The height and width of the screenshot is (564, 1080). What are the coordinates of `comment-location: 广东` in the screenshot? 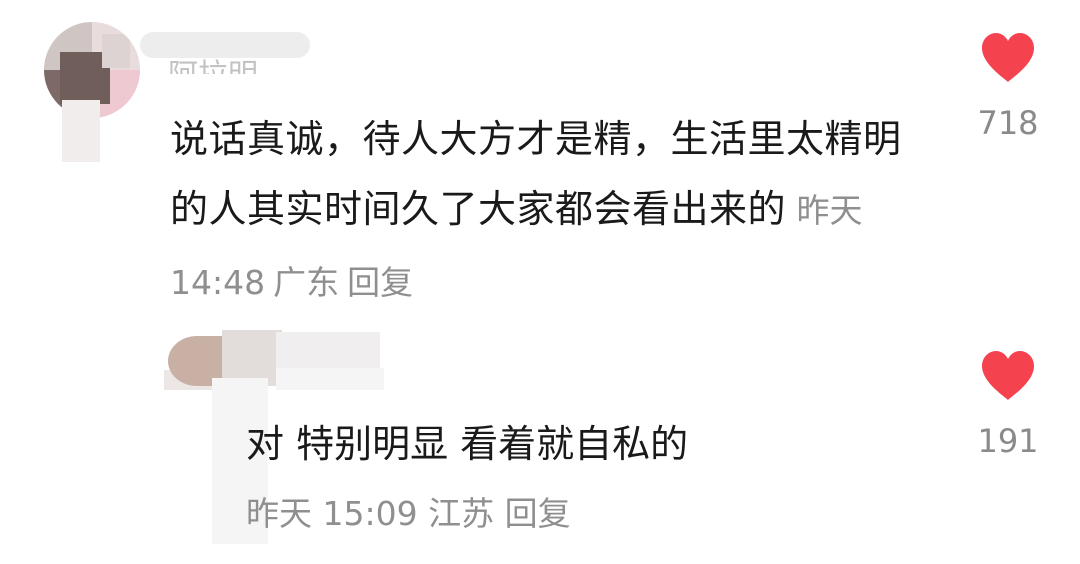 It's located at (306, 282).